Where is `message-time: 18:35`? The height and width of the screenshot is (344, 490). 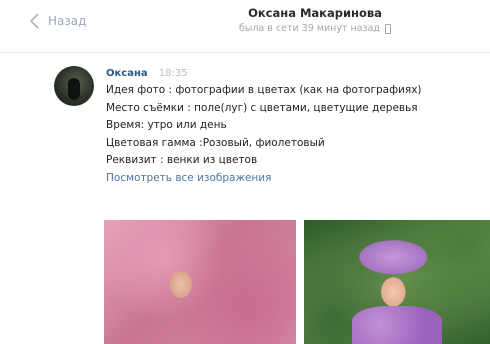
message-time: 18:35 is located at coordinates (173, 73).